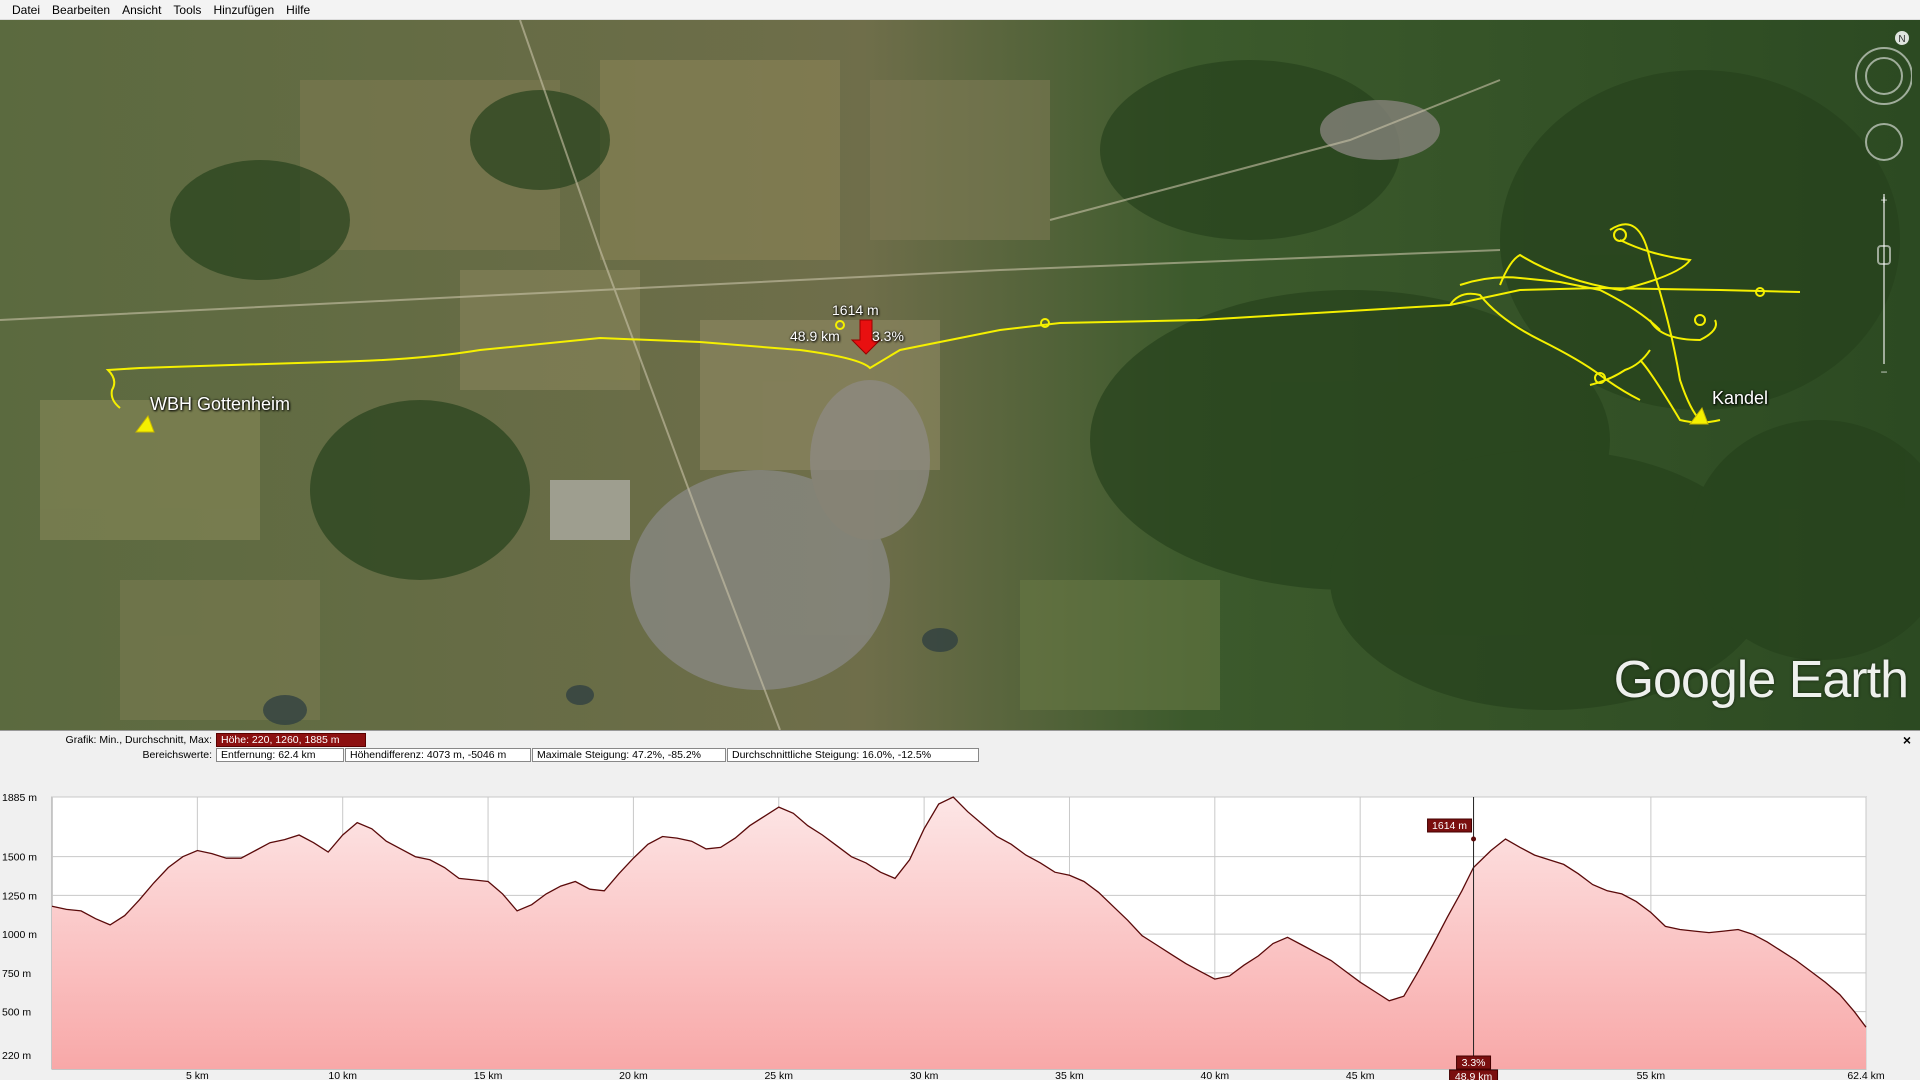  What do you see at coordinates (19, 935) in the screenshot?
I see `y-tick-label: 1000 m` at bounding box center [19, 935].